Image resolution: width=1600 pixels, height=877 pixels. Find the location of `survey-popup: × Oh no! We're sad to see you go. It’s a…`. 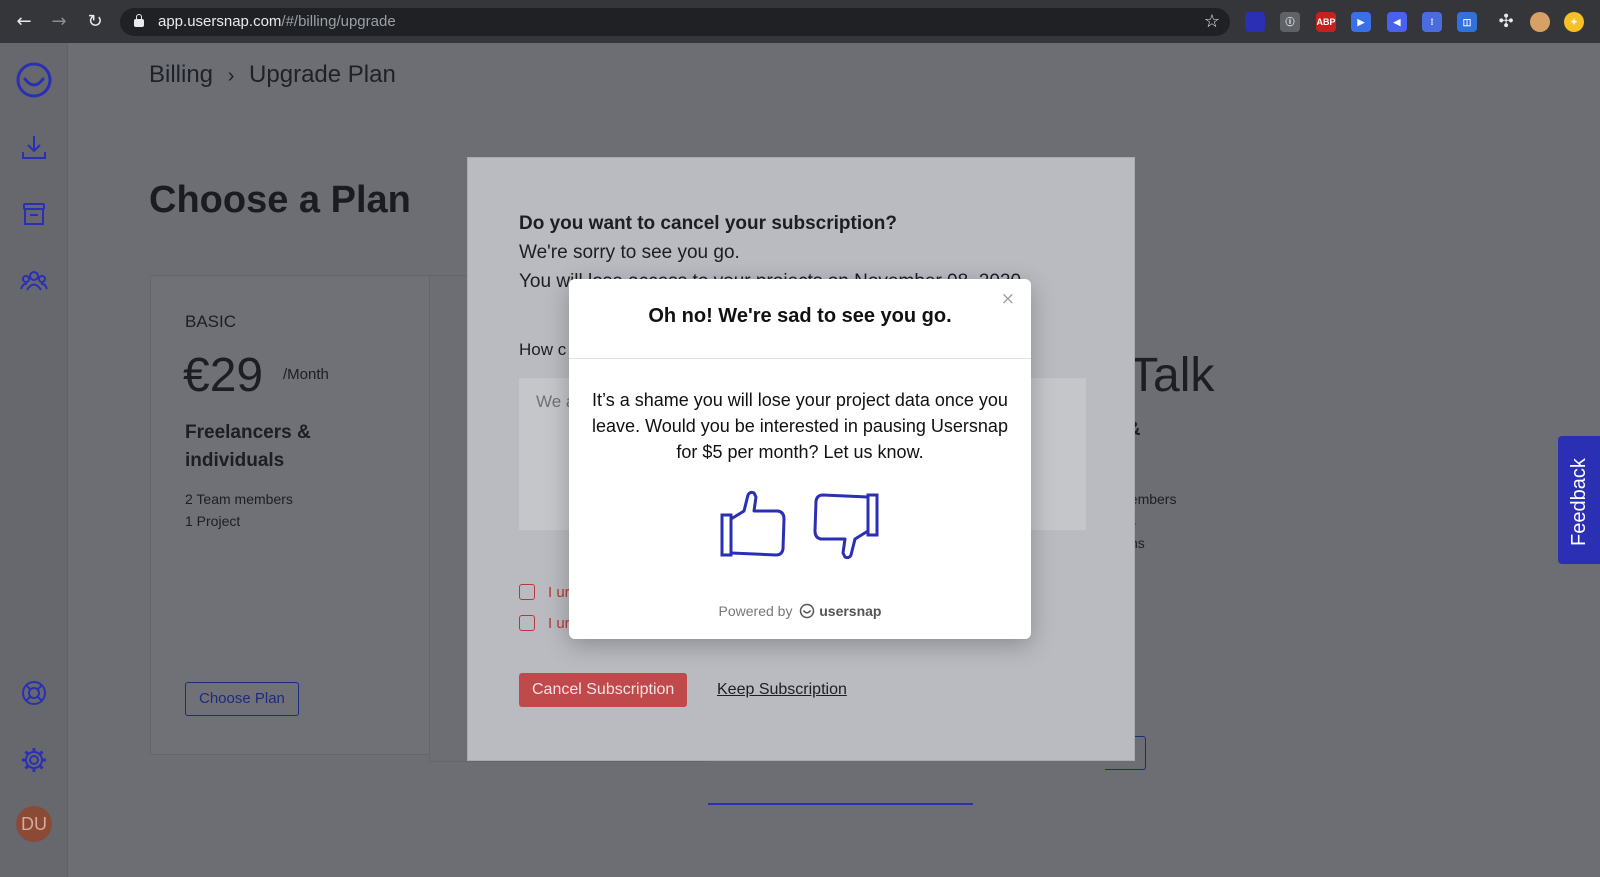

survey-popup: × Oh no! We're sad to see you go. It’s a… is located at coordinates (800, 459).